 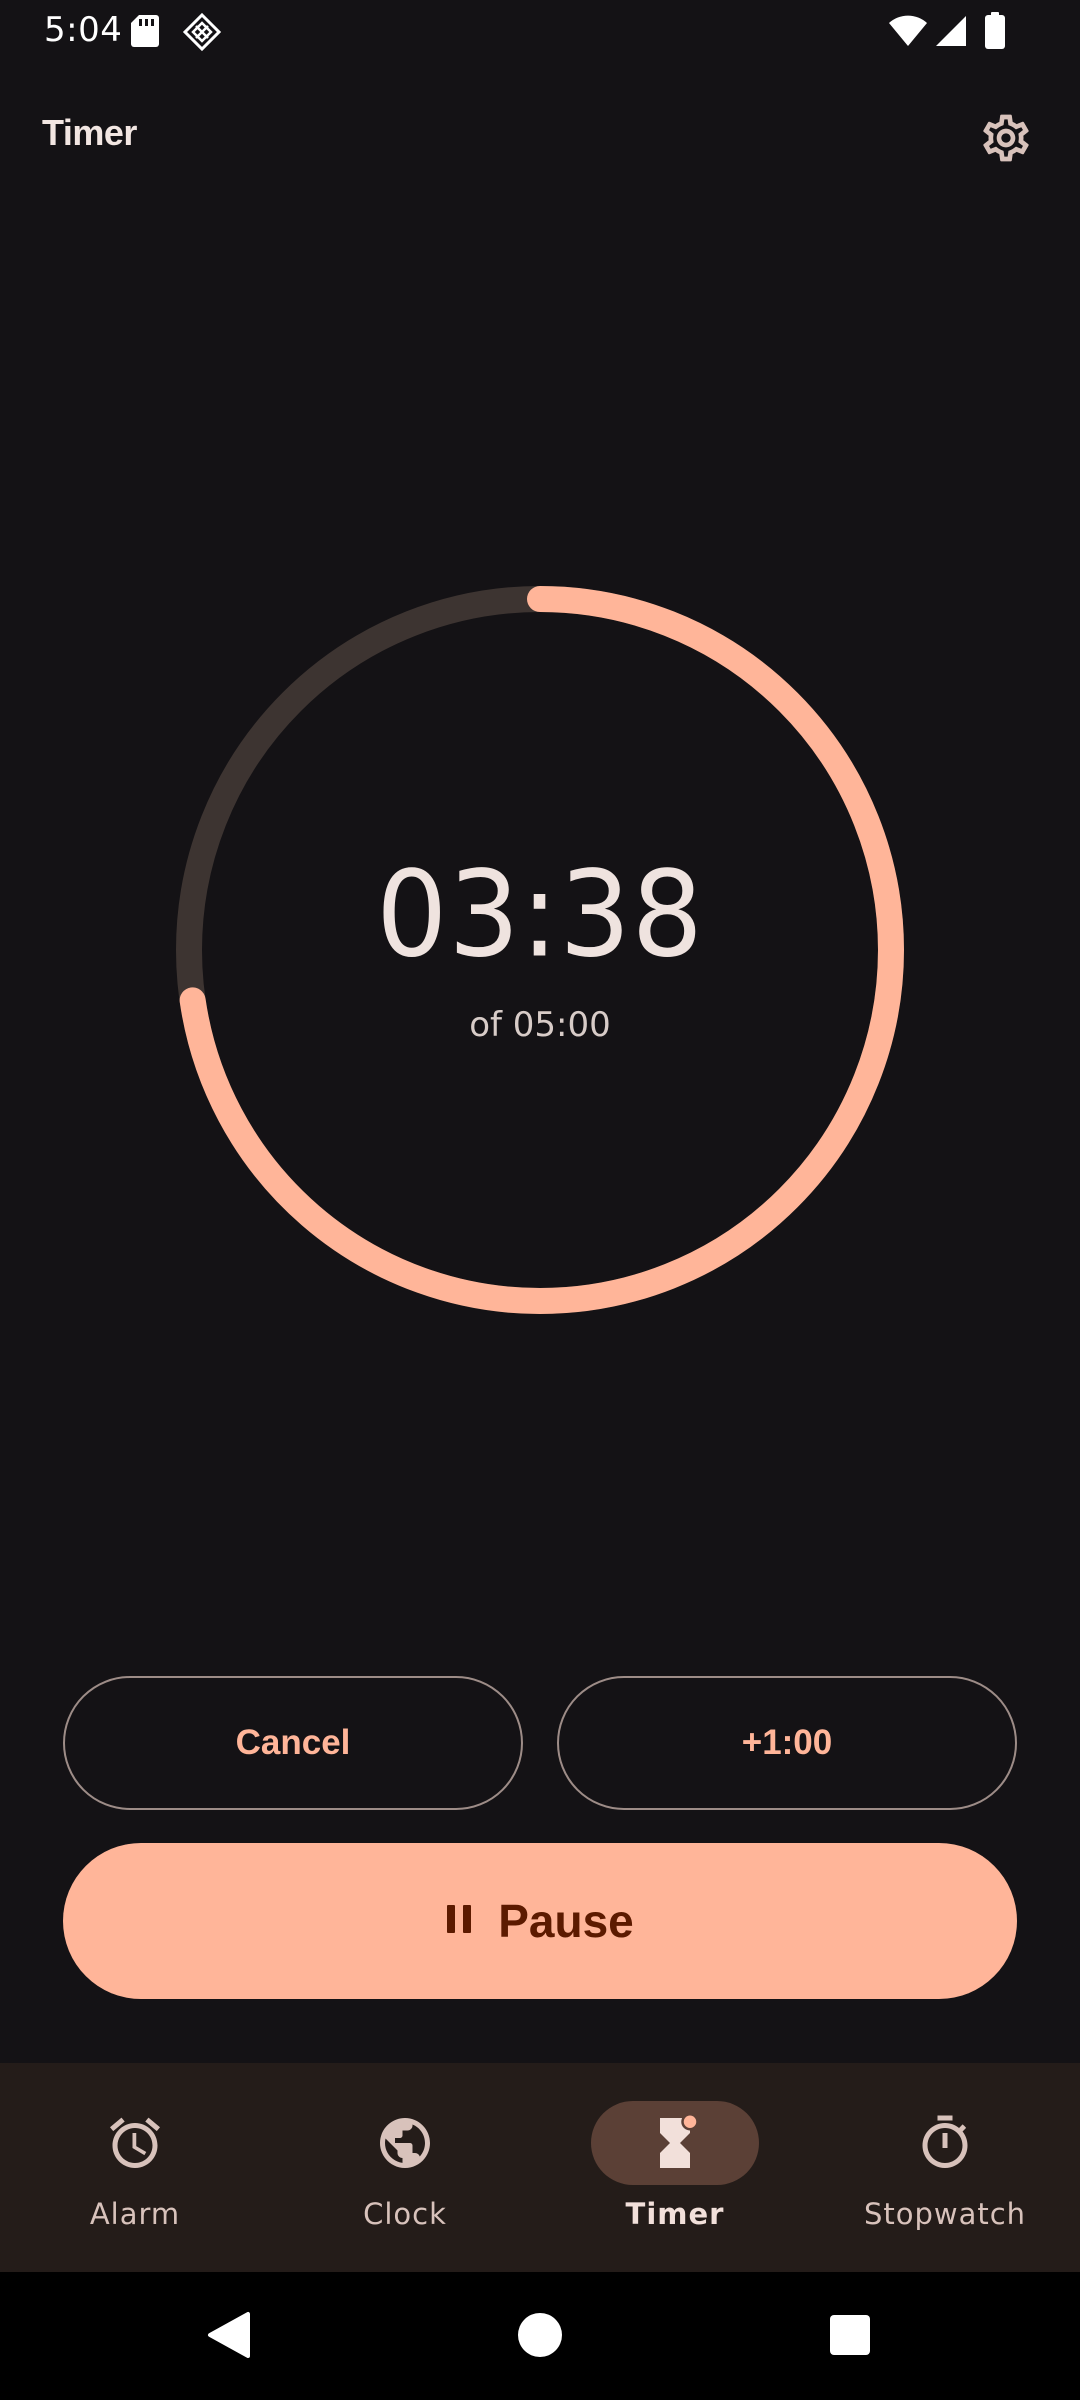 What do you see at coordinates (540, 32) in the screenshot?
I see `status-bar: 5:04` at bounding box center [540, 32].